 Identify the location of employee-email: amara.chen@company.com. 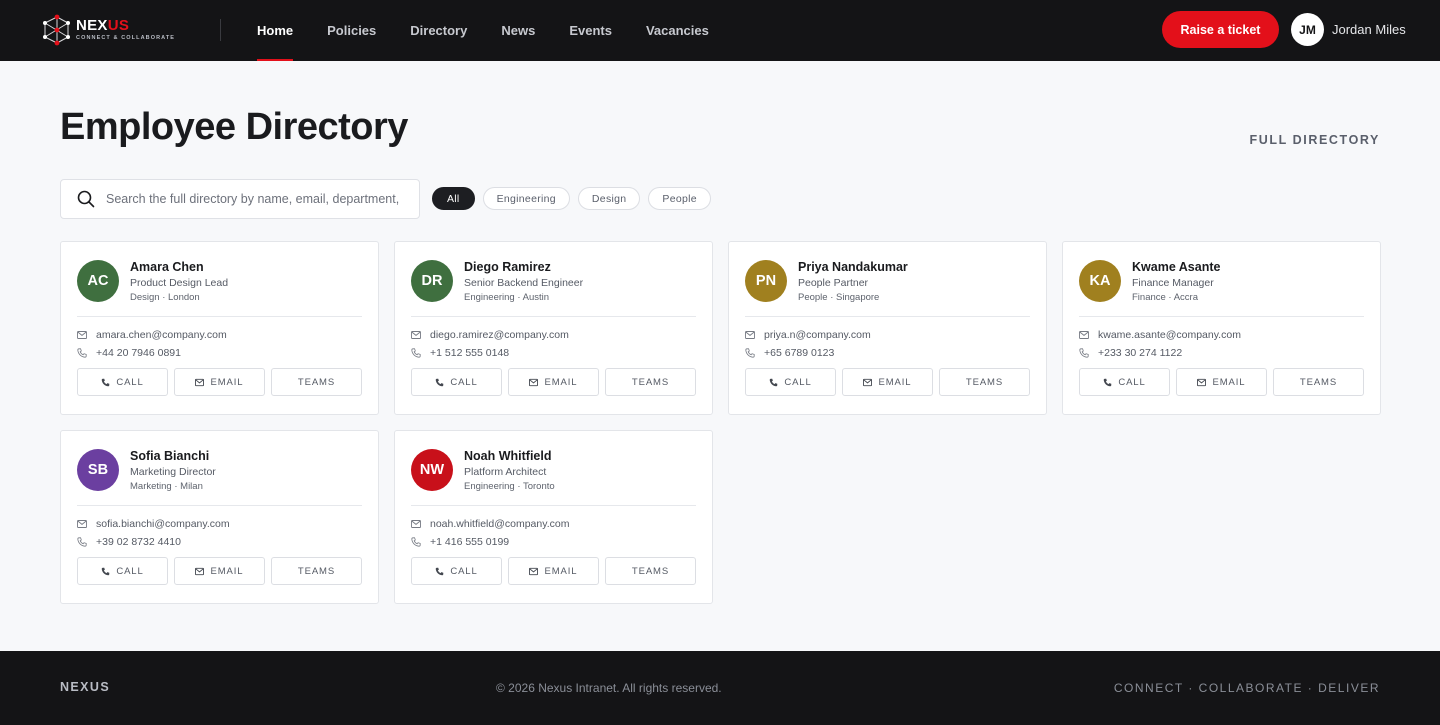
(161, 335).